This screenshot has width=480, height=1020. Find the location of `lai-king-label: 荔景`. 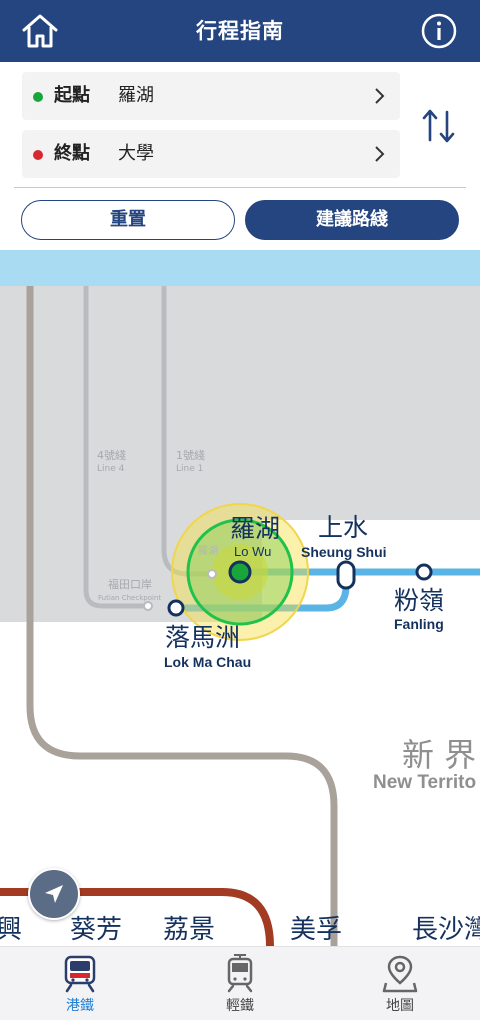

lai-king-label: 荔景 is located at coordinates (189, 930).